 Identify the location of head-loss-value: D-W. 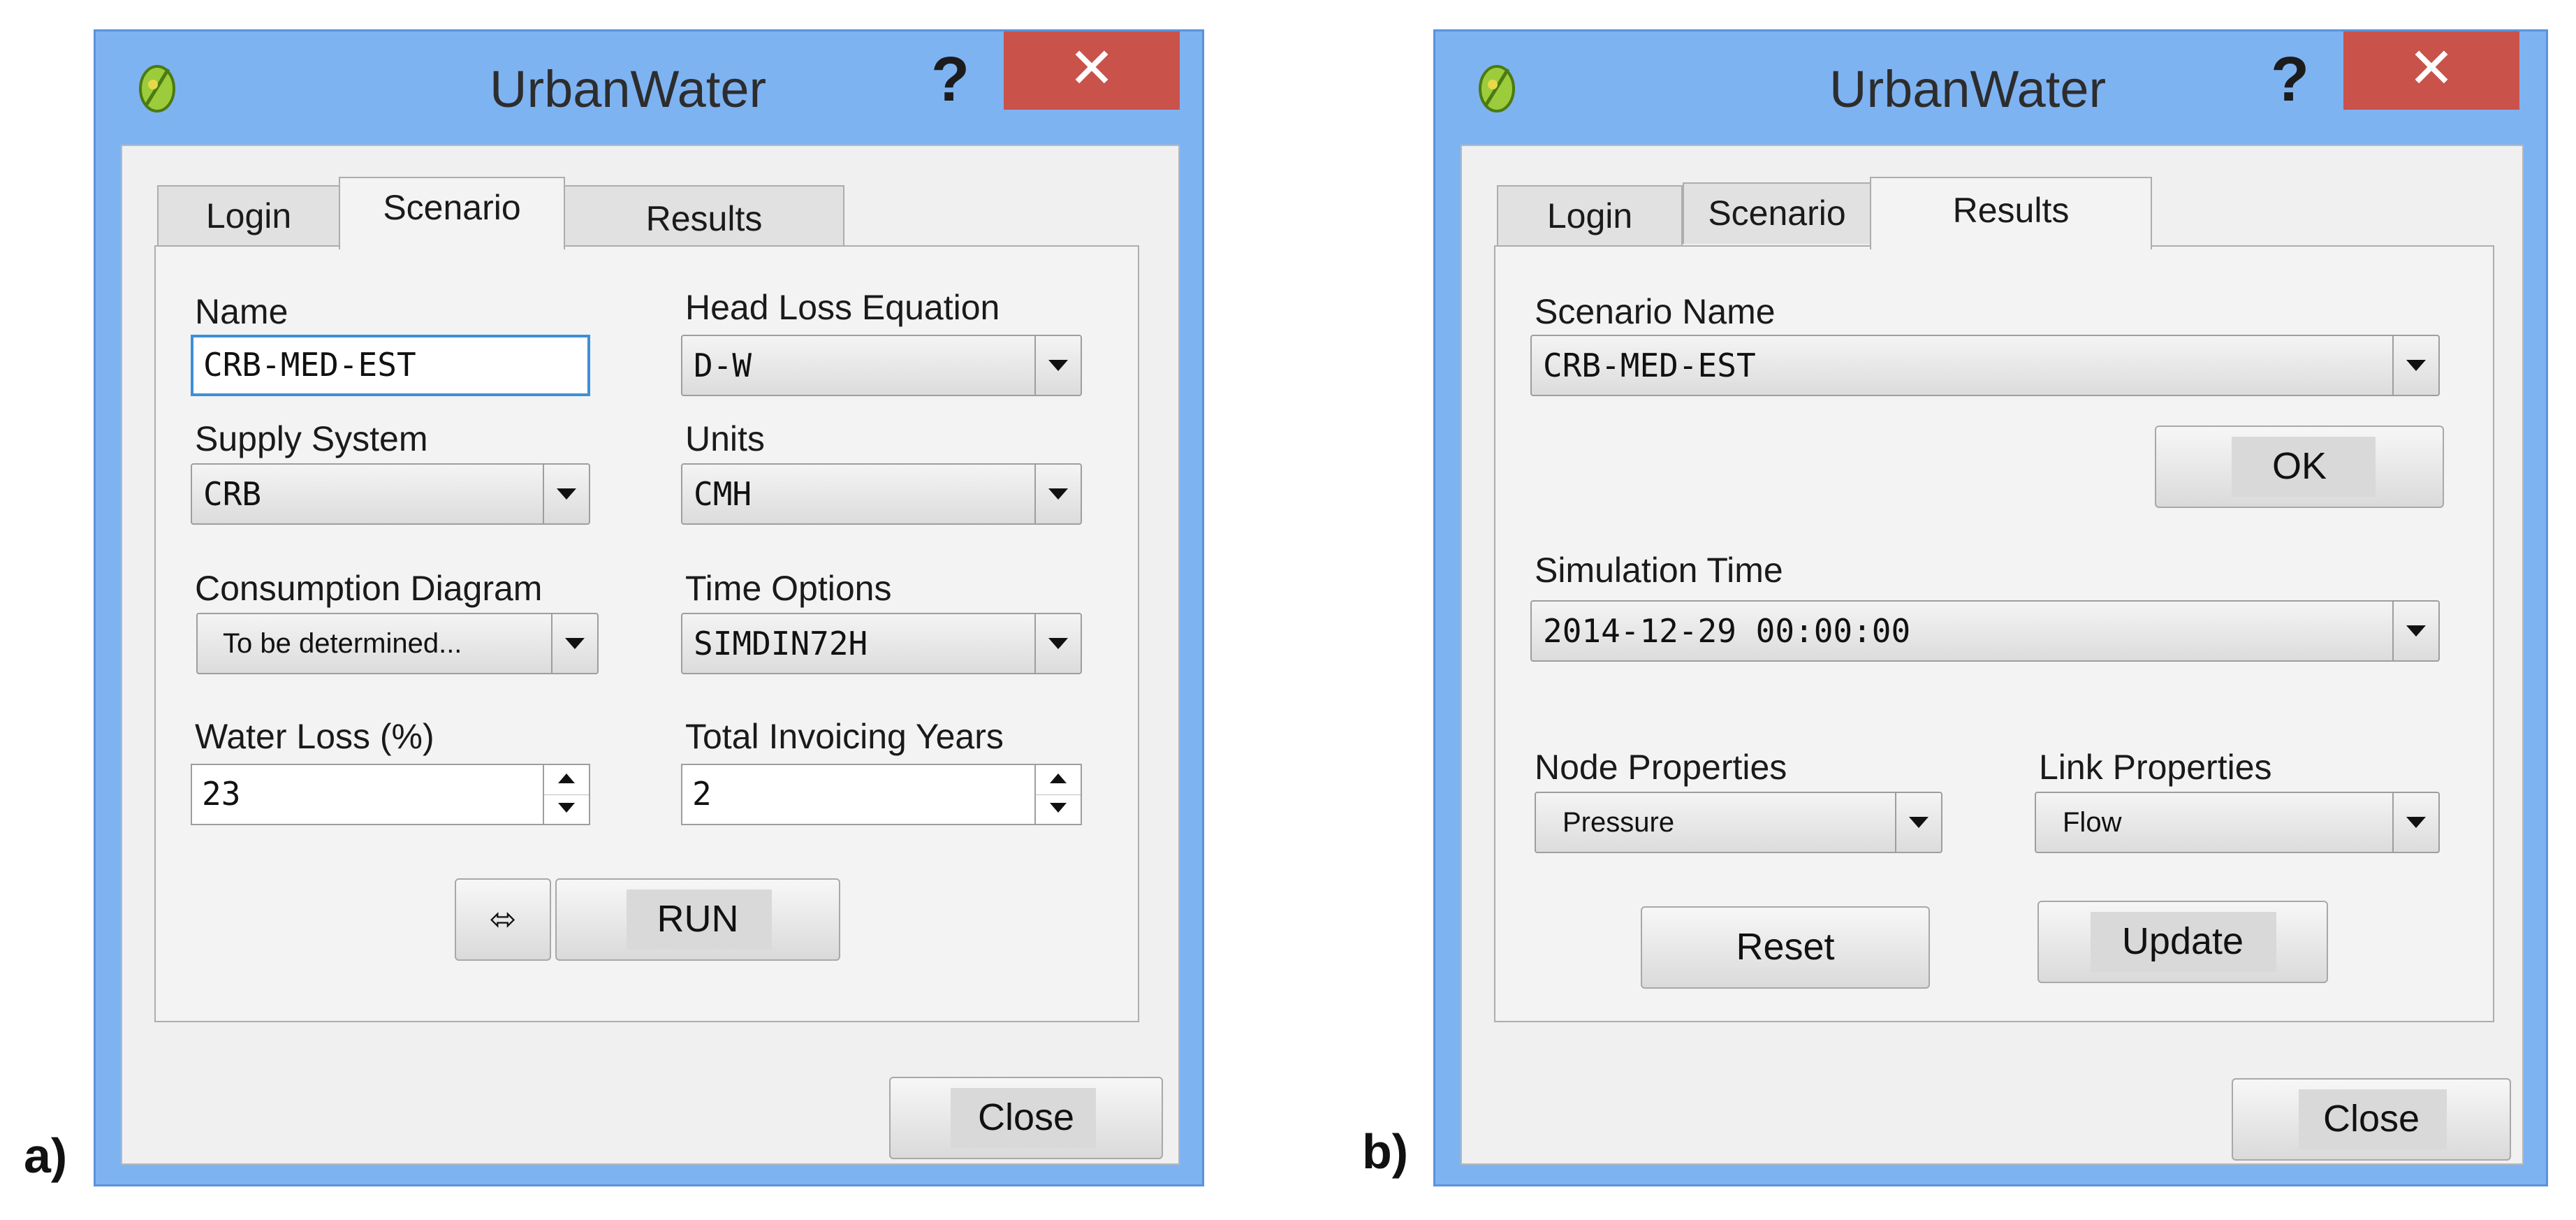
(723, 365).